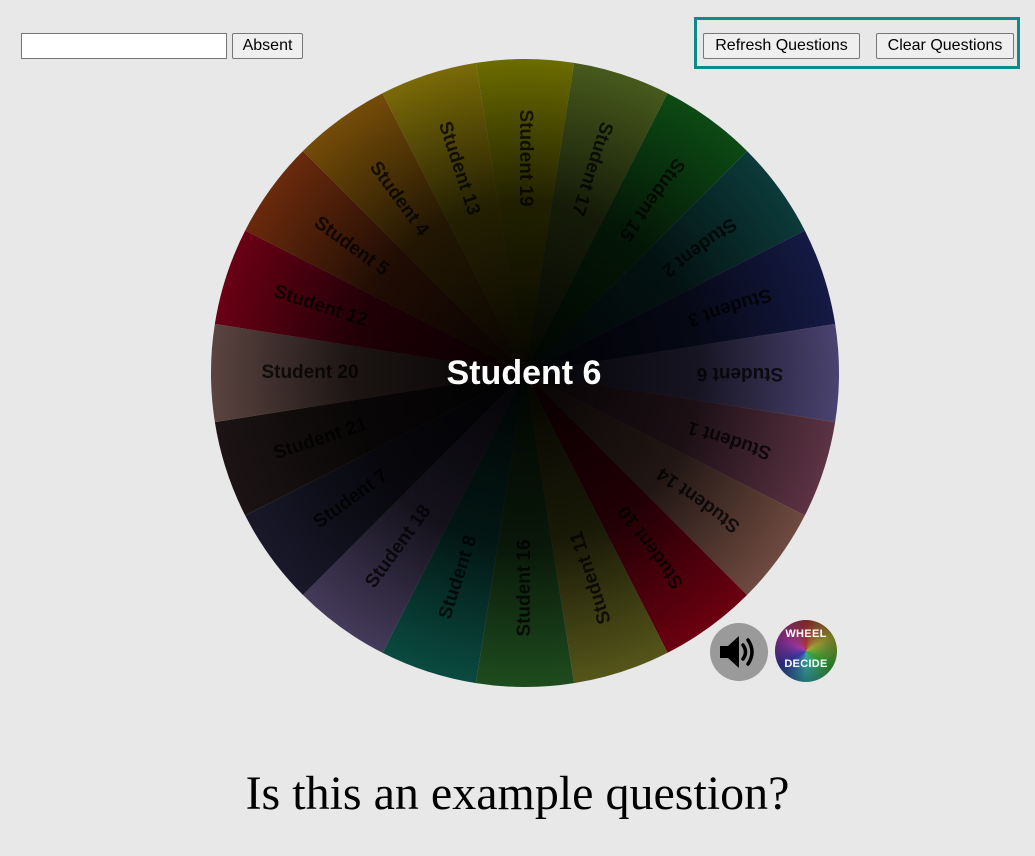  I want to click on wheel-decide-logo: WHEEL DECIDE, so click(806, 651).